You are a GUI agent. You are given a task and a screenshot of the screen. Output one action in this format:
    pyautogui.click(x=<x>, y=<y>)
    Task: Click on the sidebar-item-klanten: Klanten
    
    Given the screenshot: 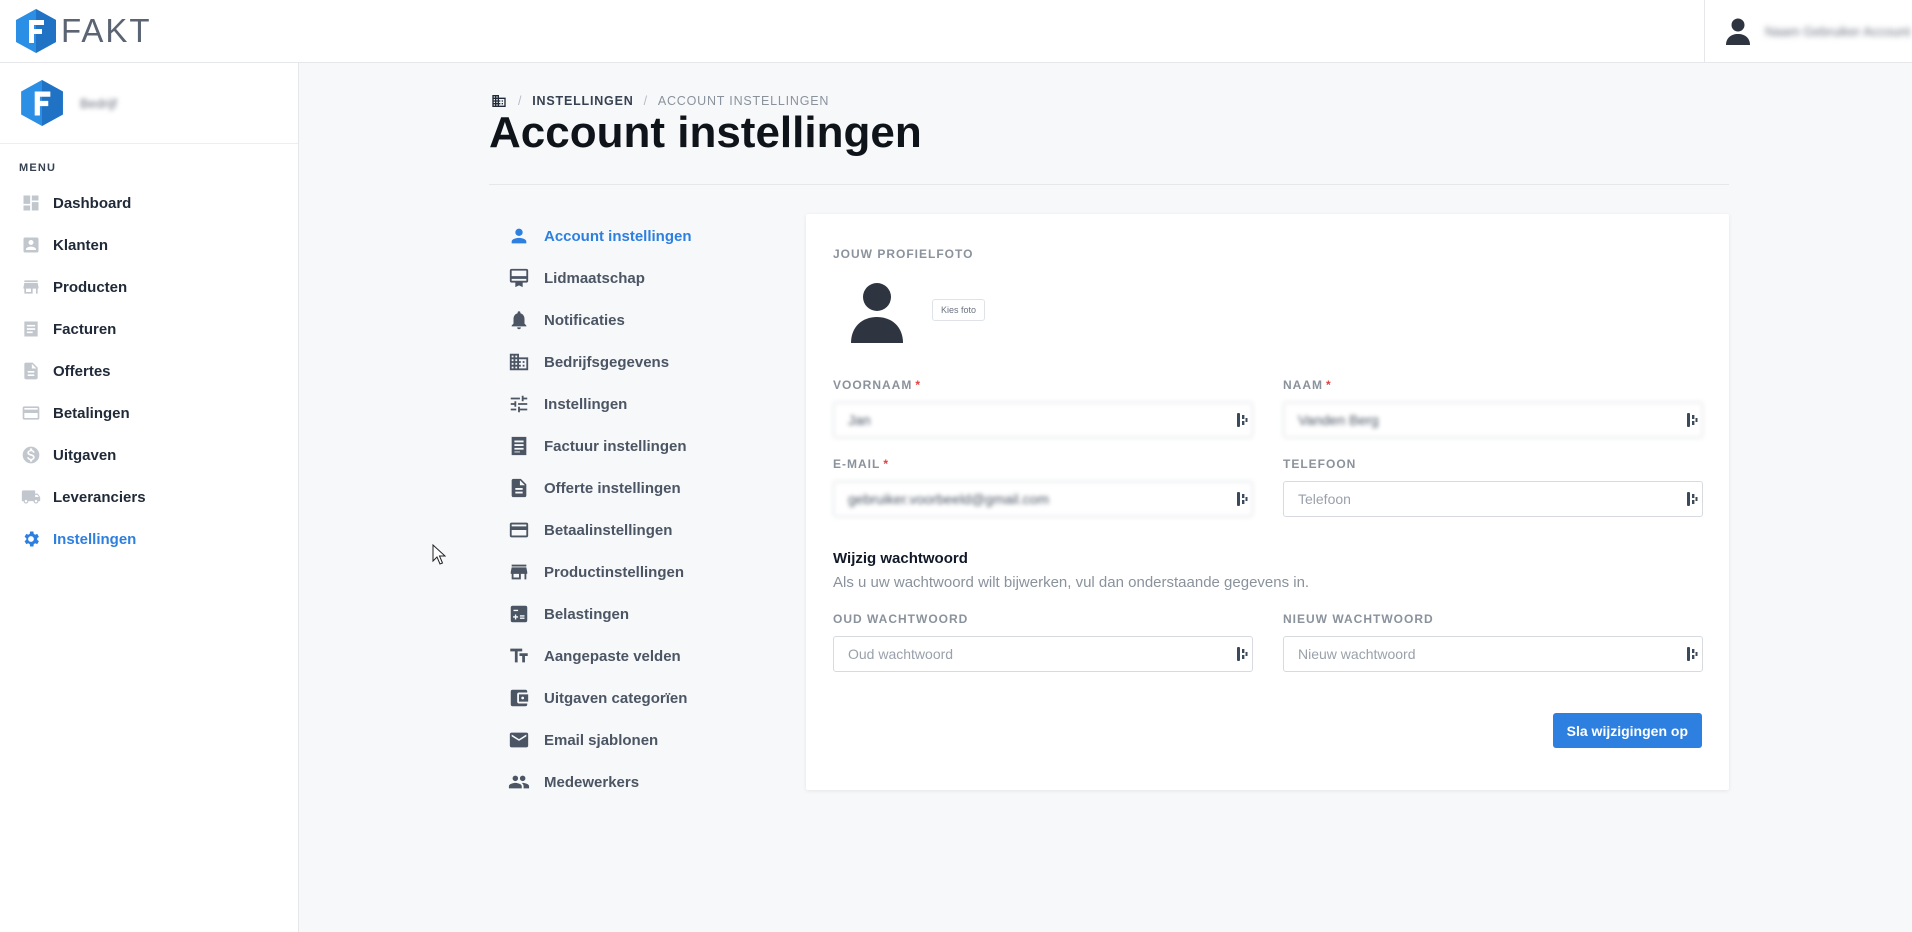 What is the action you would take?
    pyautogui.click(x=149, y=245)
    